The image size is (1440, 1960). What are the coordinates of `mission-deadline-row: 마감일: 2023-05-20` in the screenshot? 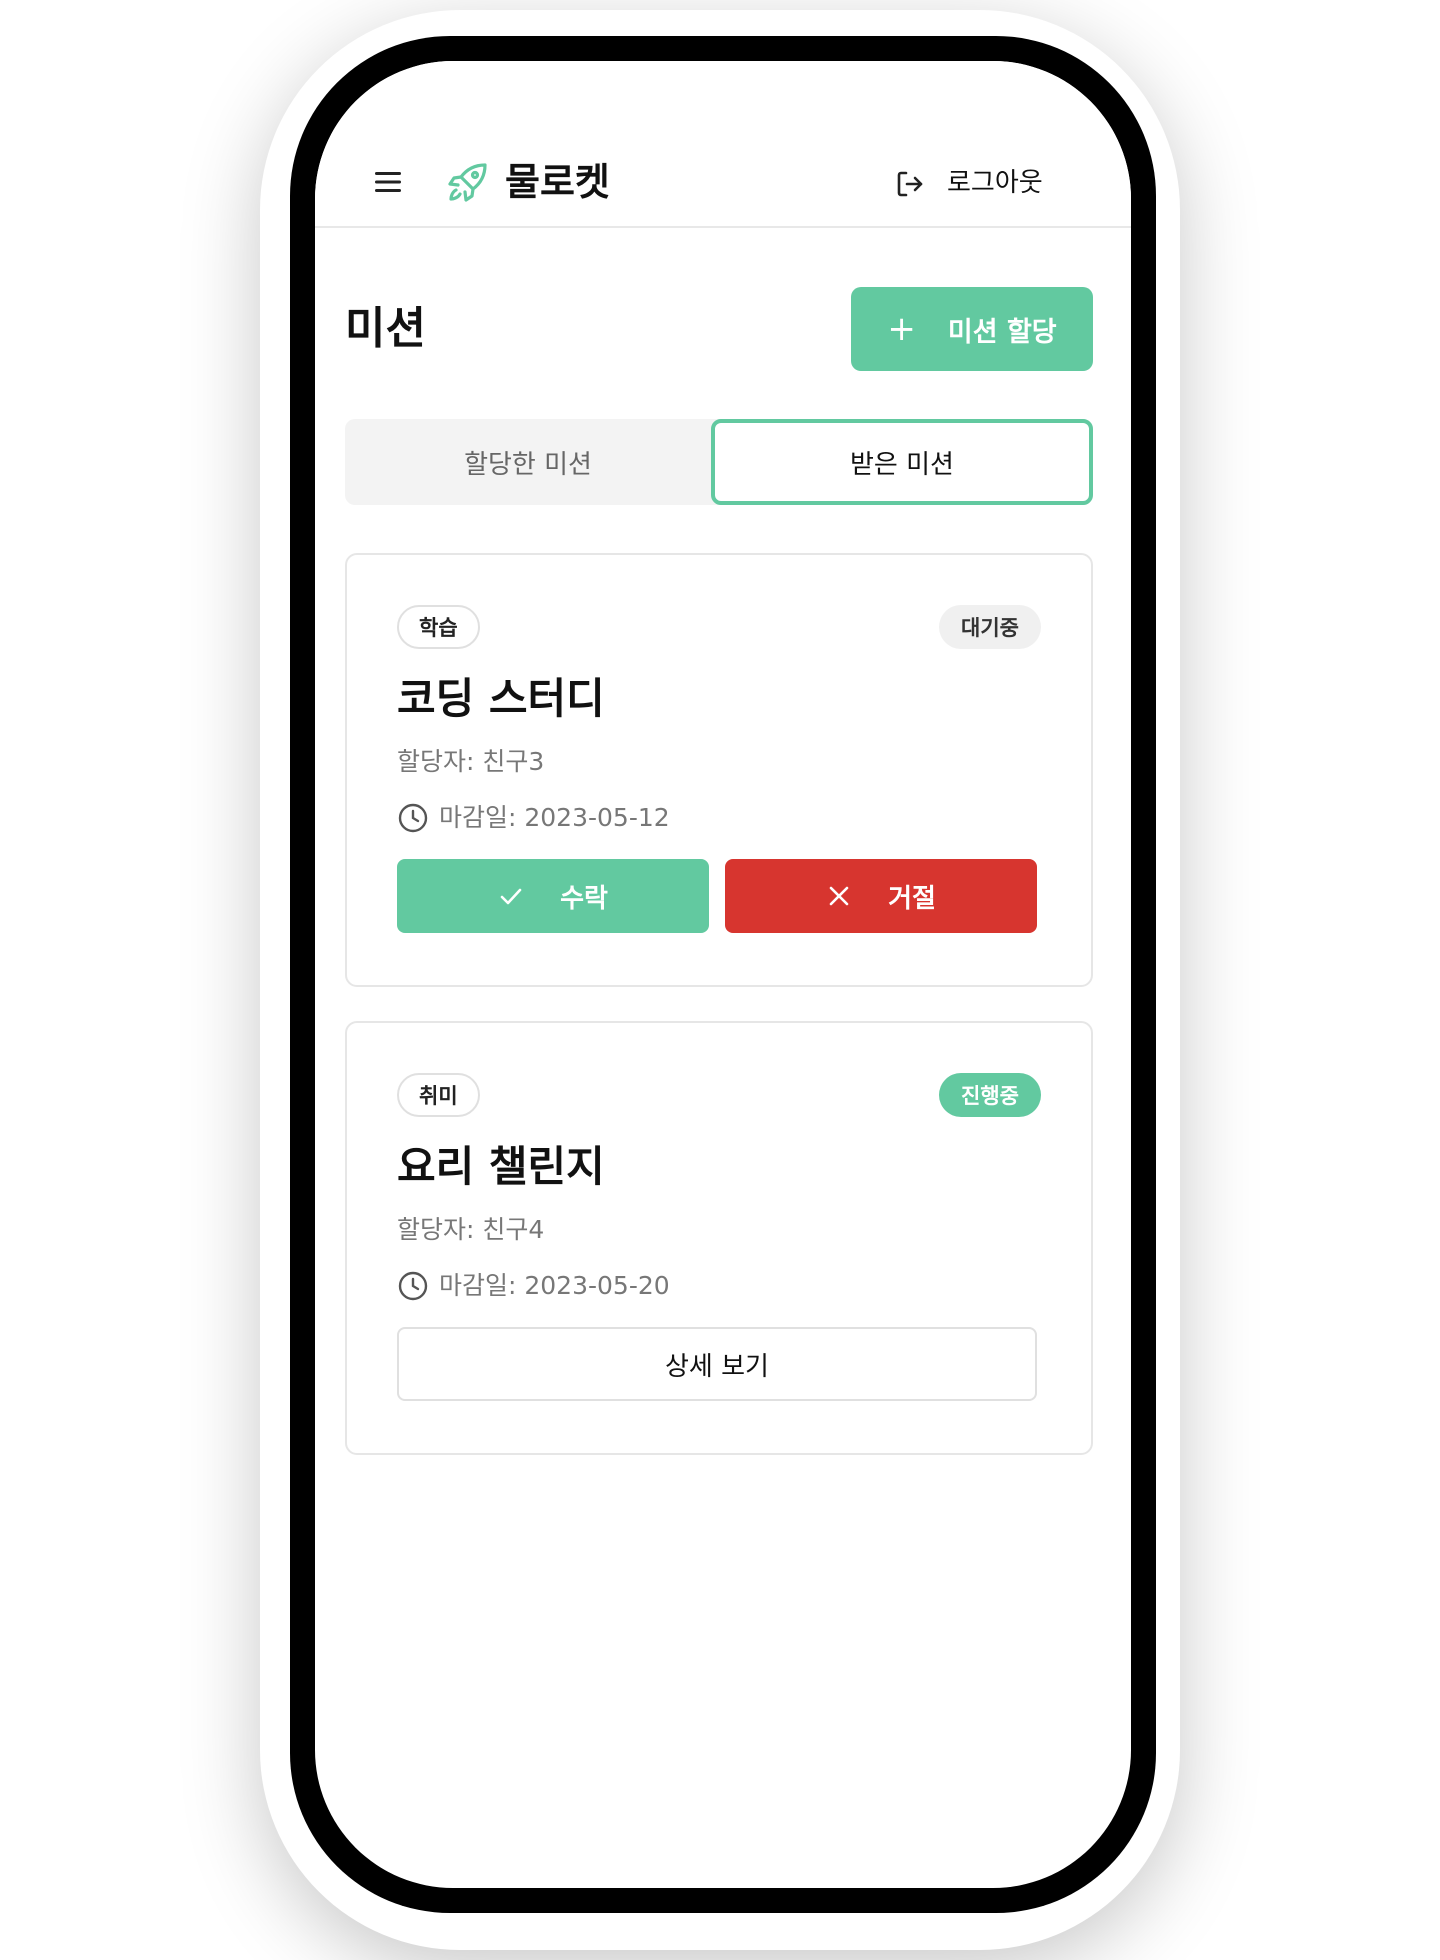 It's located at (533, 1286).